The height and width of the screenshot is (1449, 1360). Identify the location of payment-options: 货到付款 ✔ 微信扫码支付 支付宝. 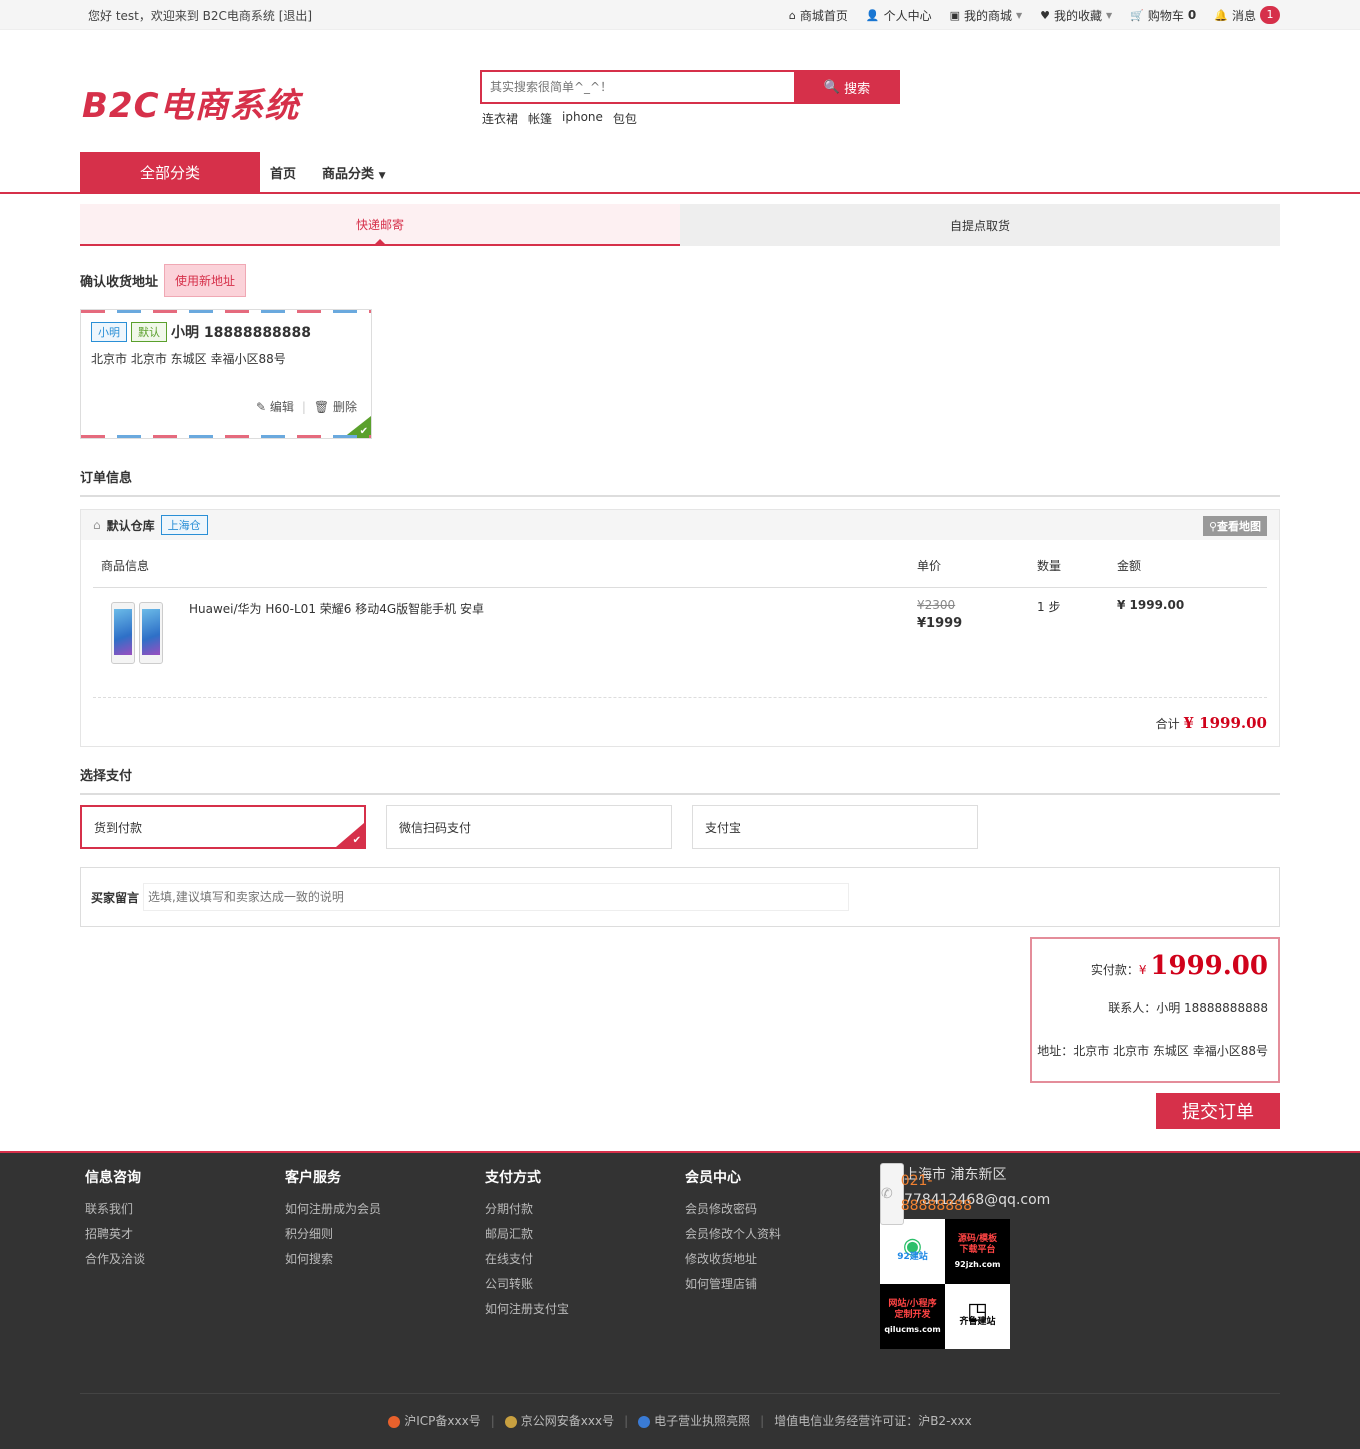
(680, 827).